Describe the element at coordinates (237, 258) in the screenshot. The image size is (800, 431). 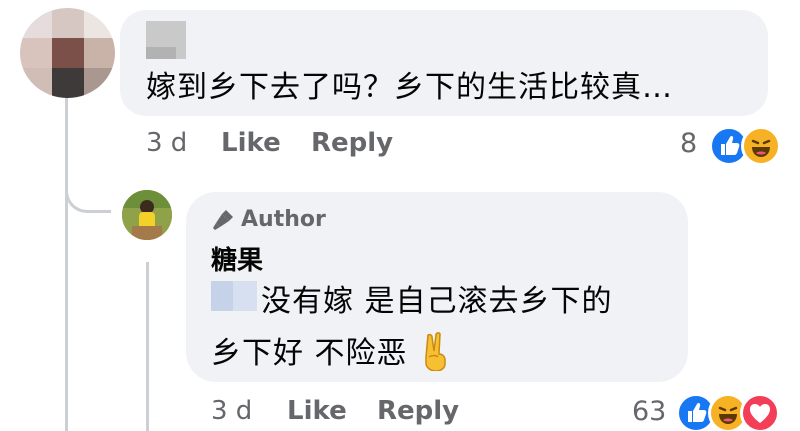
I see `author-name: 糖果` at that location.